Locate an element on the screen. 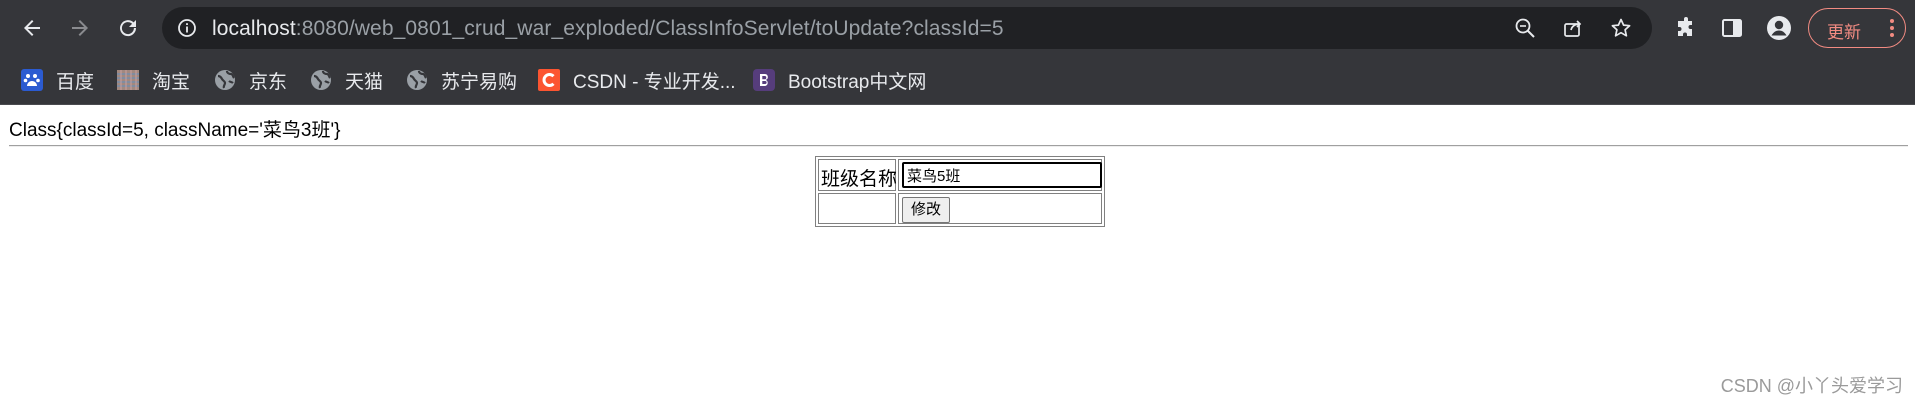  bookmark-label: 天猫 is located at coordinates (364, 82).